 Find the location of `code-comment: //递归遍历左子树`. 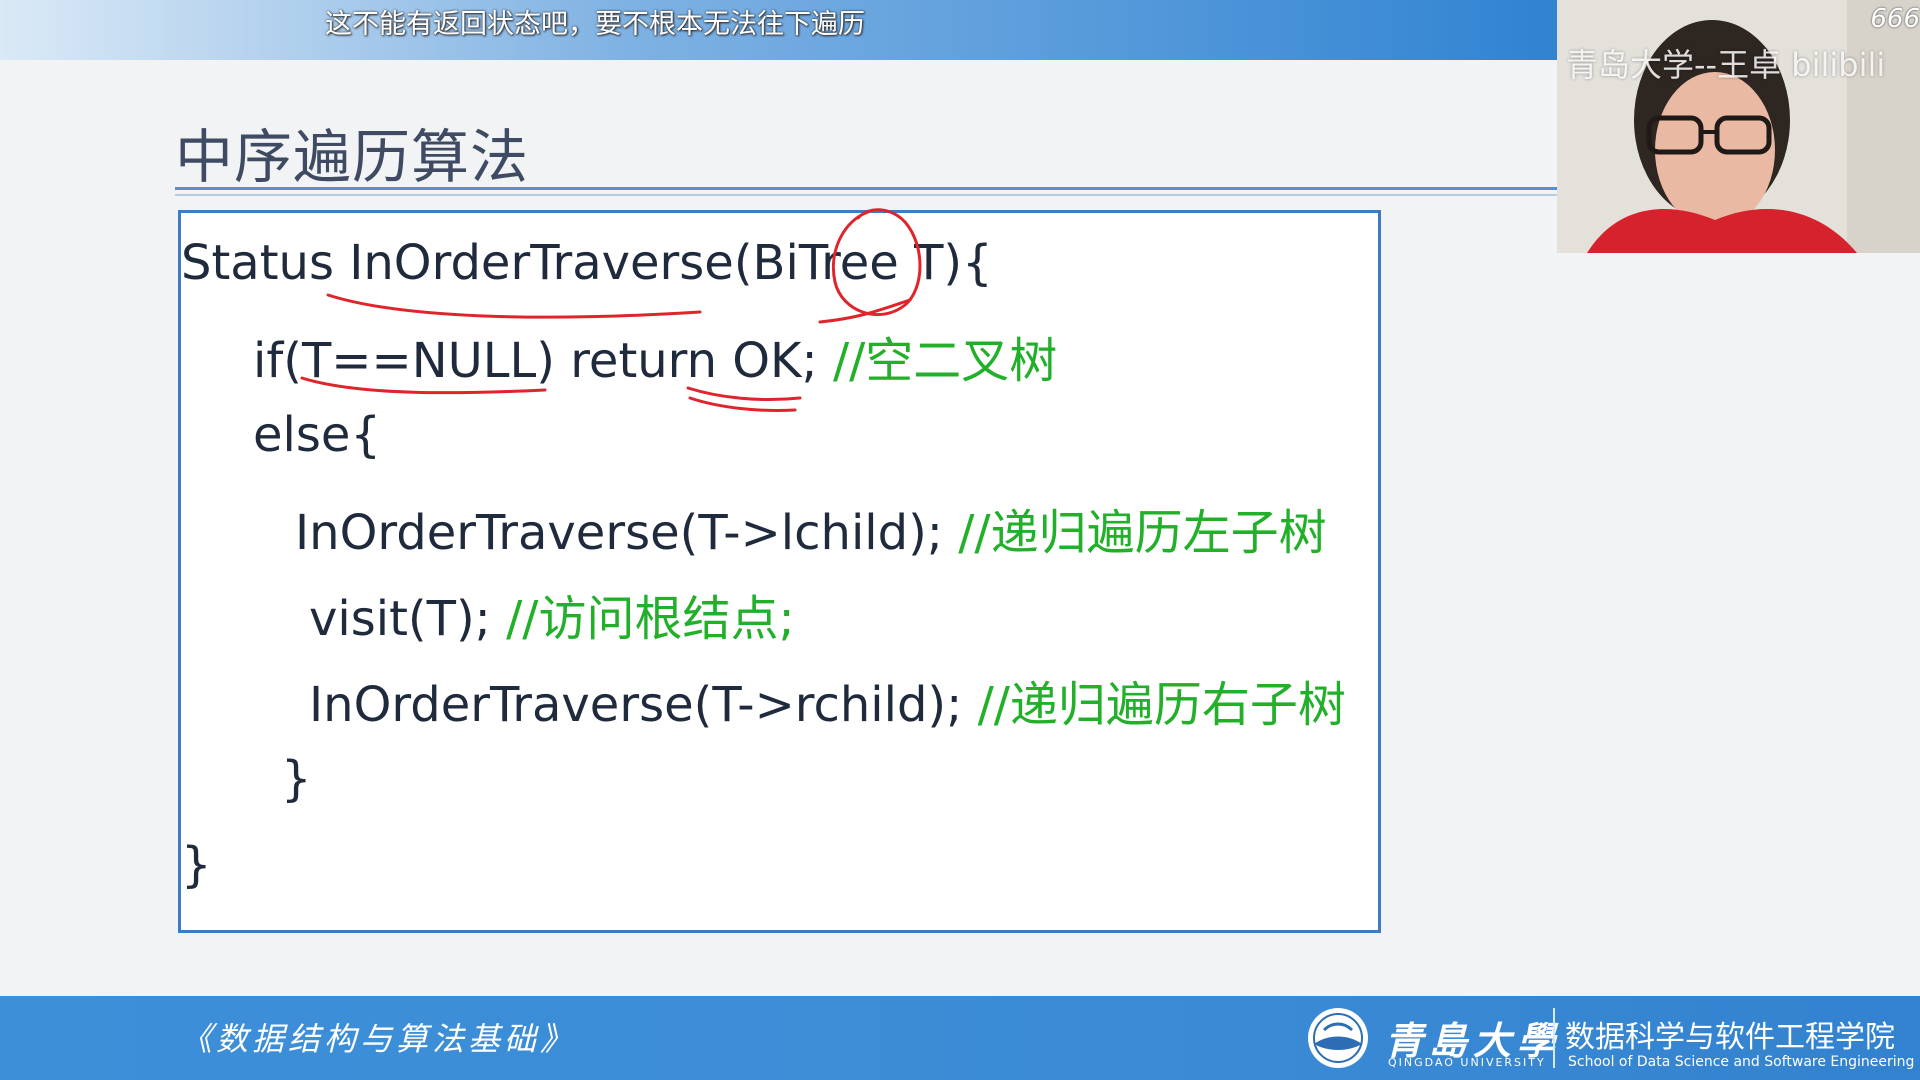

code-comment: //递归遍历左子树 is located at coordinates (1142, 533).